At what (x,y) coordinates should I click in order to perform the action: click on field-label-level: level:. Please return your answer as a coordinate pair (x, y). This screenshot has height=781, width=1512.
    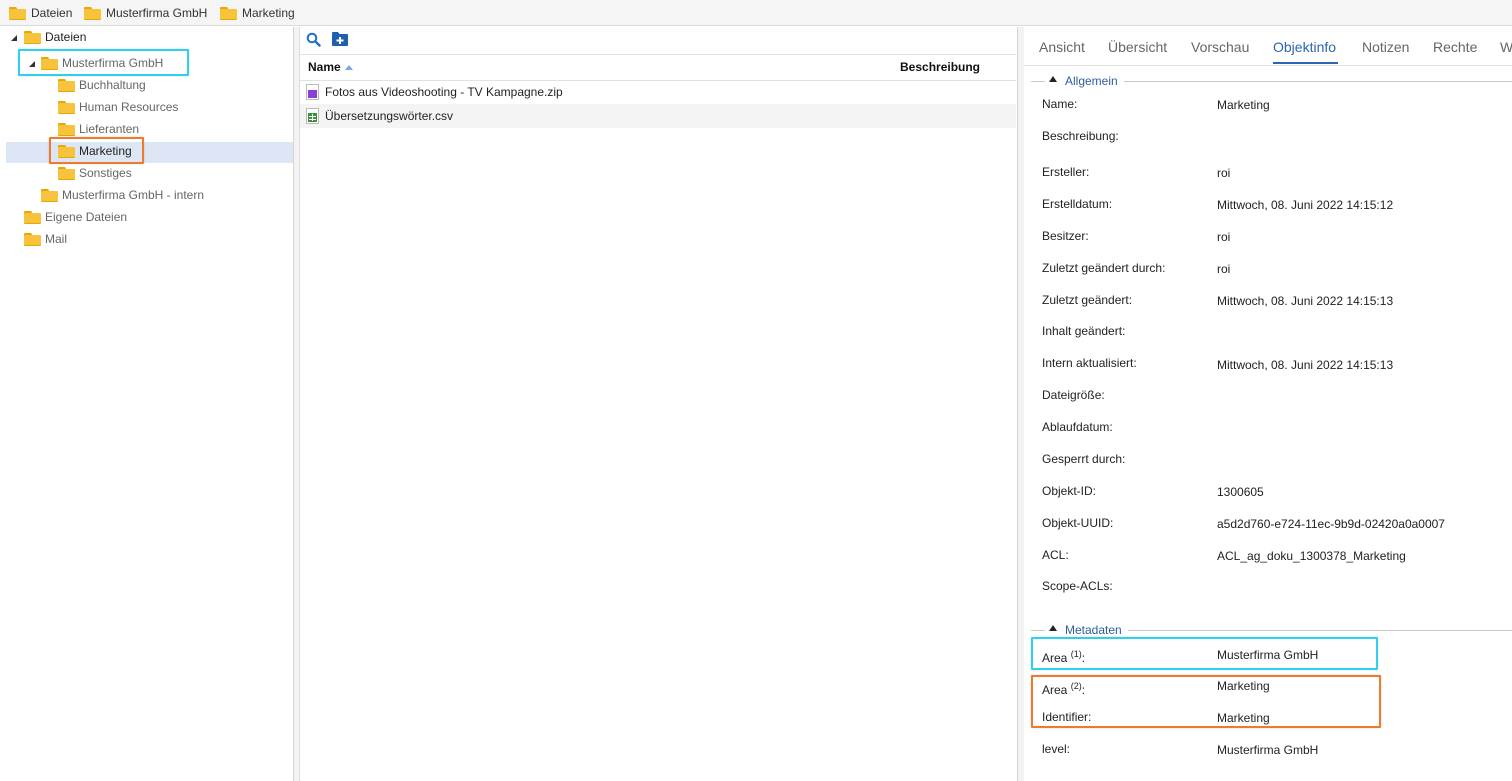
    Looking at the image, I should click on (1056, 749).